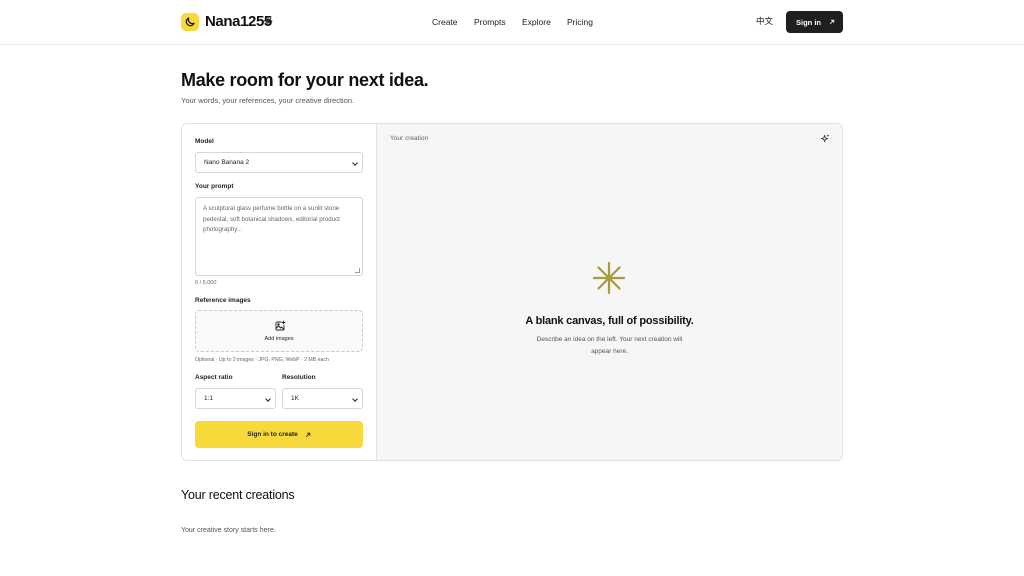 This screenshot has width=1024, height=576. What do you see at coordinates (322, 398) in the screenshot?
I see `resolution-select: 1K` at bounding box center [322, 398].